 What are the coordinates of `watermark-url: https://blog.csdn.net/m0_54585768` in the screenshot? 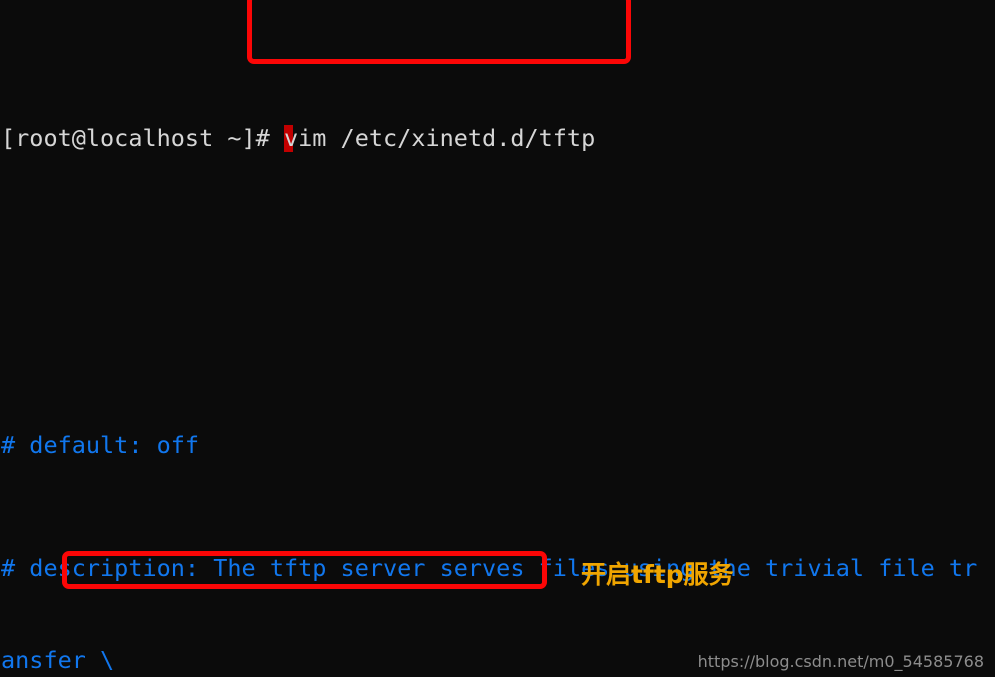 It's located at (840, 661).